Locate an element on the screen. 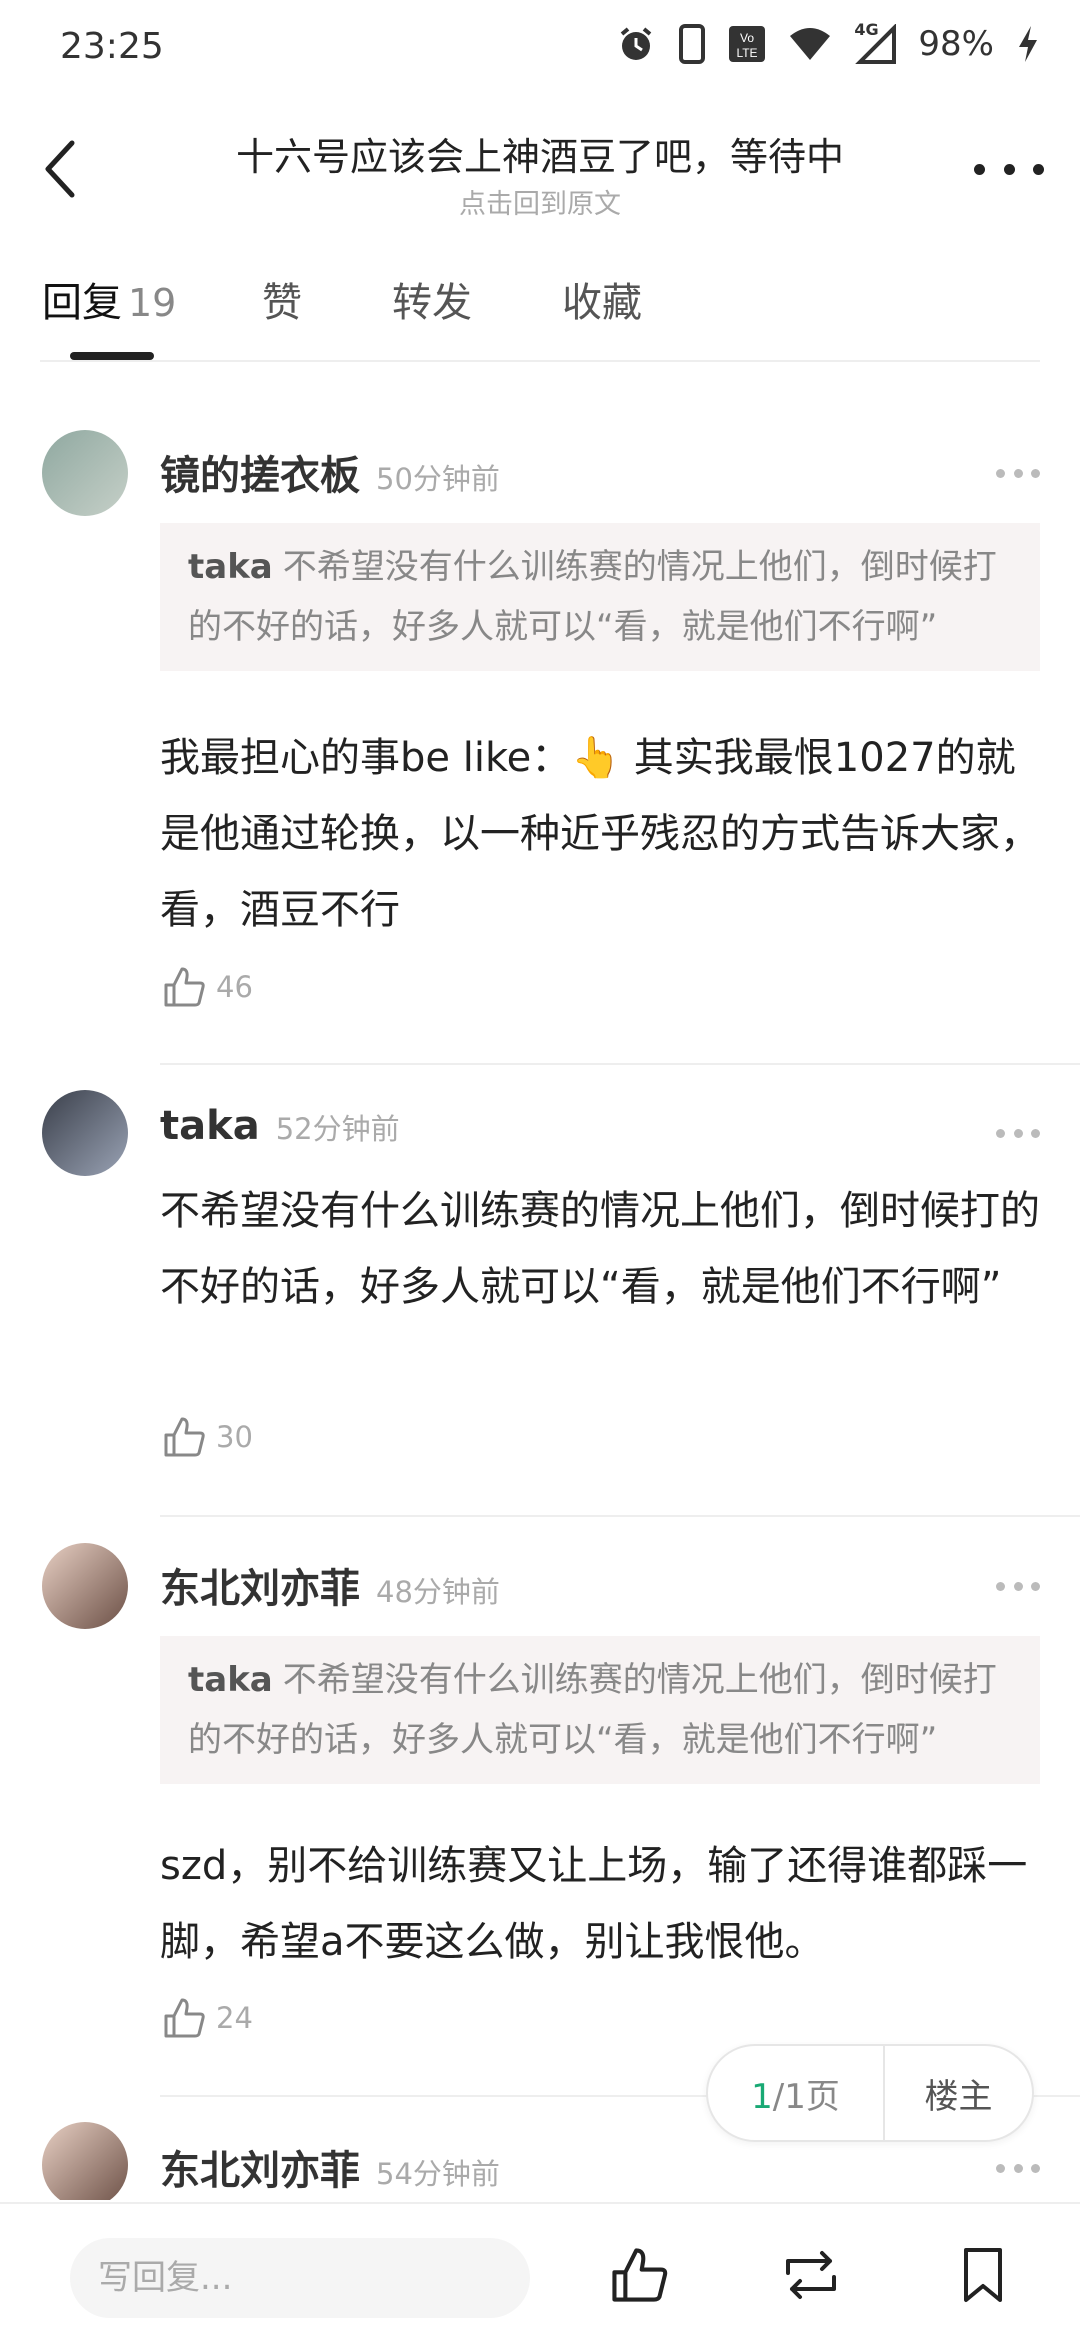  back-arrow-icon is located at coordinates (60, 169).